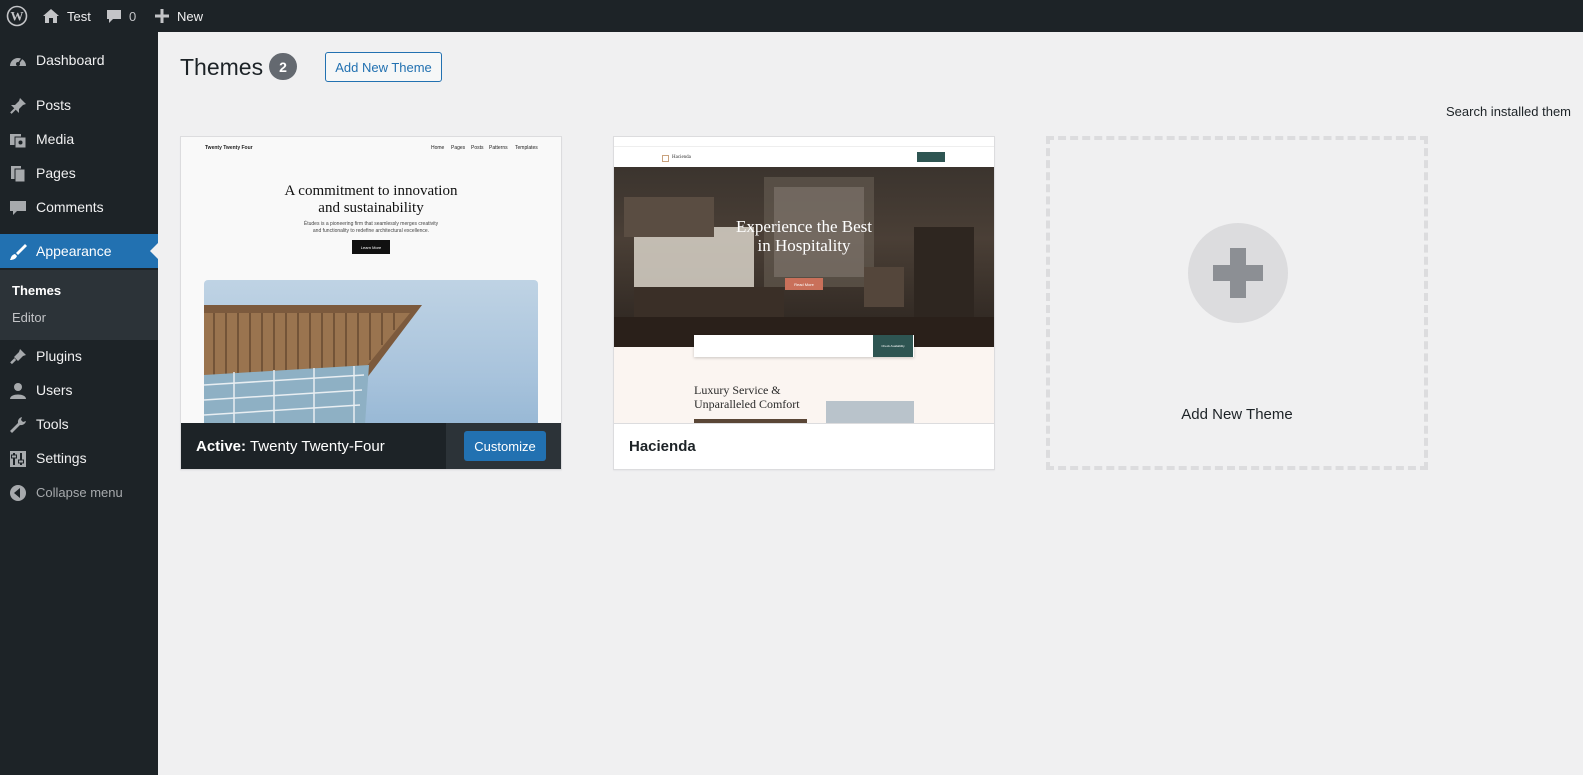 Image resolution: width=1583 pixels, height=775 pixels. I want to click on settings-icon, so click(18, 459).